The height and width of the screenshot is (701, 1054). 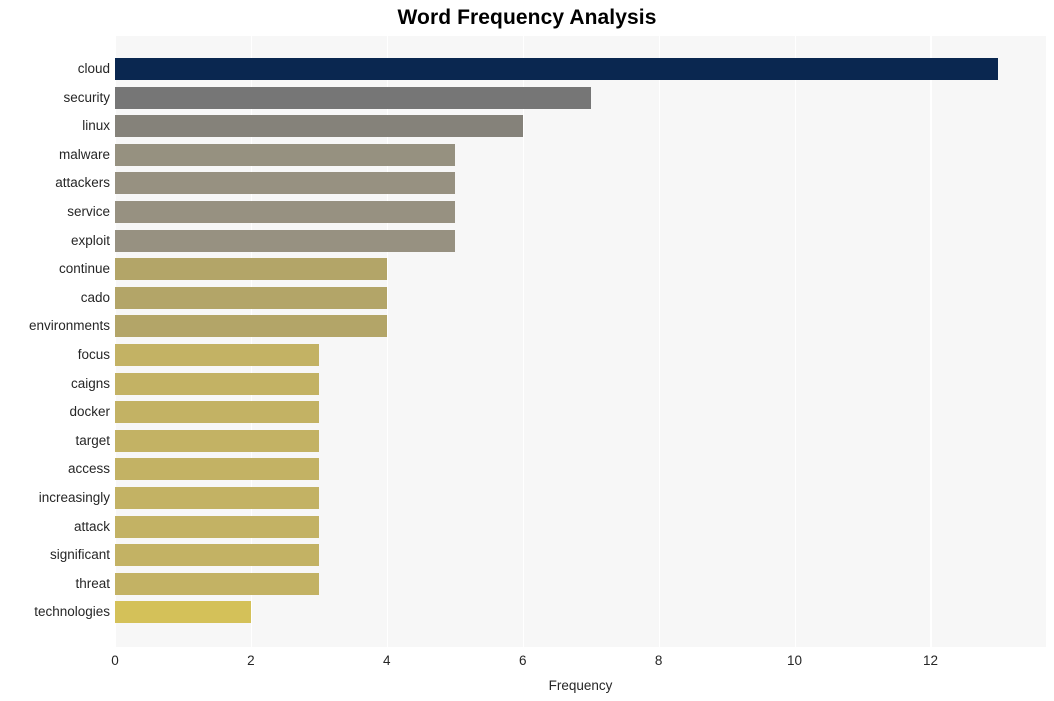 I want to click on y-tick-label: threat, so click(x=92, y=583).